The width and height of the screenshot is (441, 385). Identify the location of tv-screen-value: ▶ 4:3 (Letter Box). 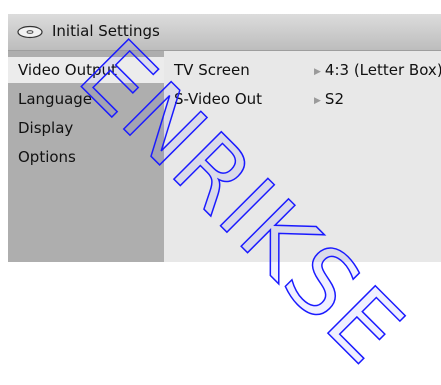
(377, 71).